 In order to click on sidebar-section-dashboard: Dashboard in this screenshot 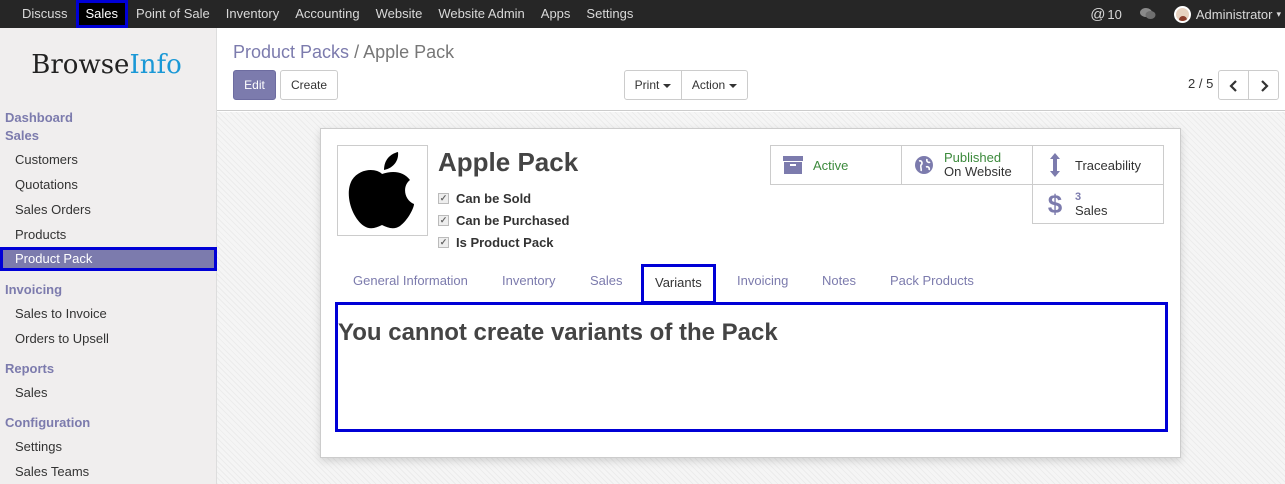, I will do `click(39, 117)`.